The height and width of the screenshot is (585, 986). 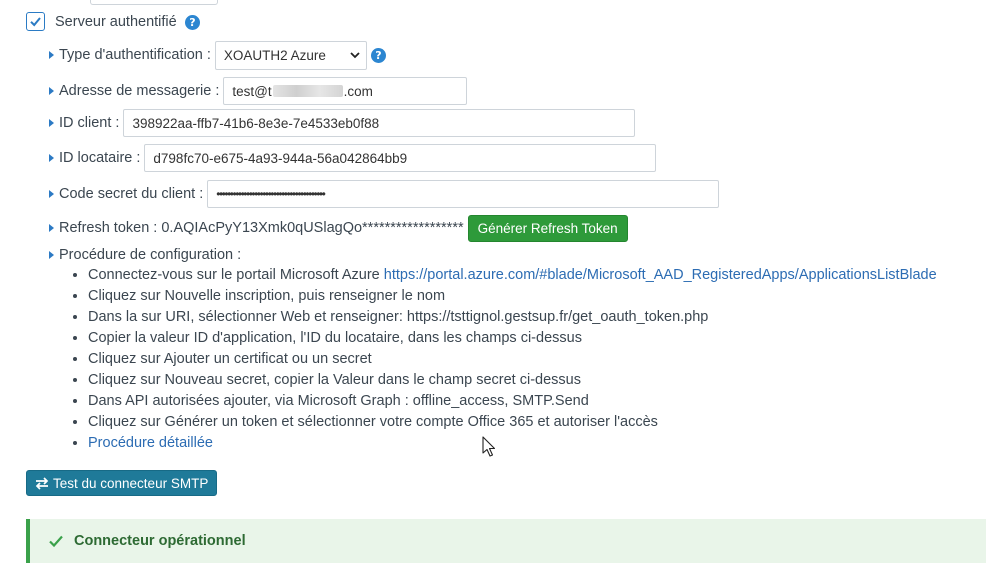 I want to click on tenant-id-input: d798fc70-e675-4a93-944a-56a042864bb9, so click(x=400, y=158).